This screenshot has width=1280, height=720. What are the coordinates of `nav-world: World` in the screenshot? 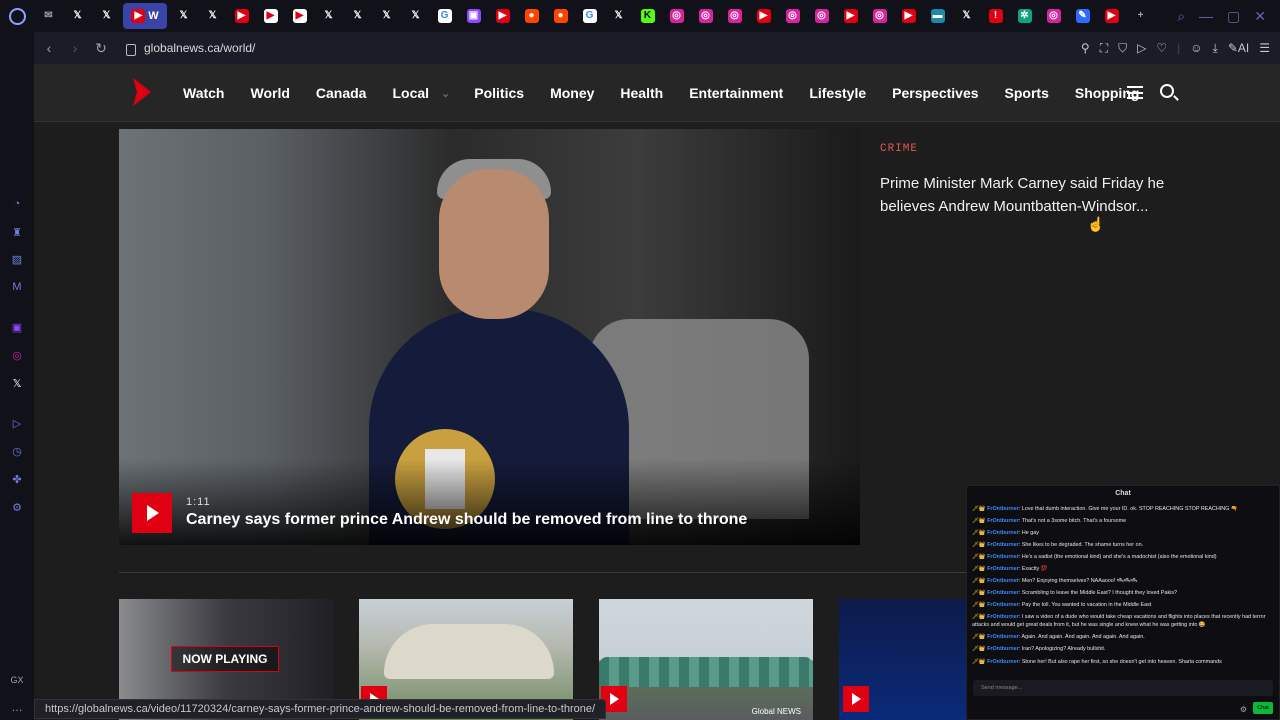 It's located at (269, 93).